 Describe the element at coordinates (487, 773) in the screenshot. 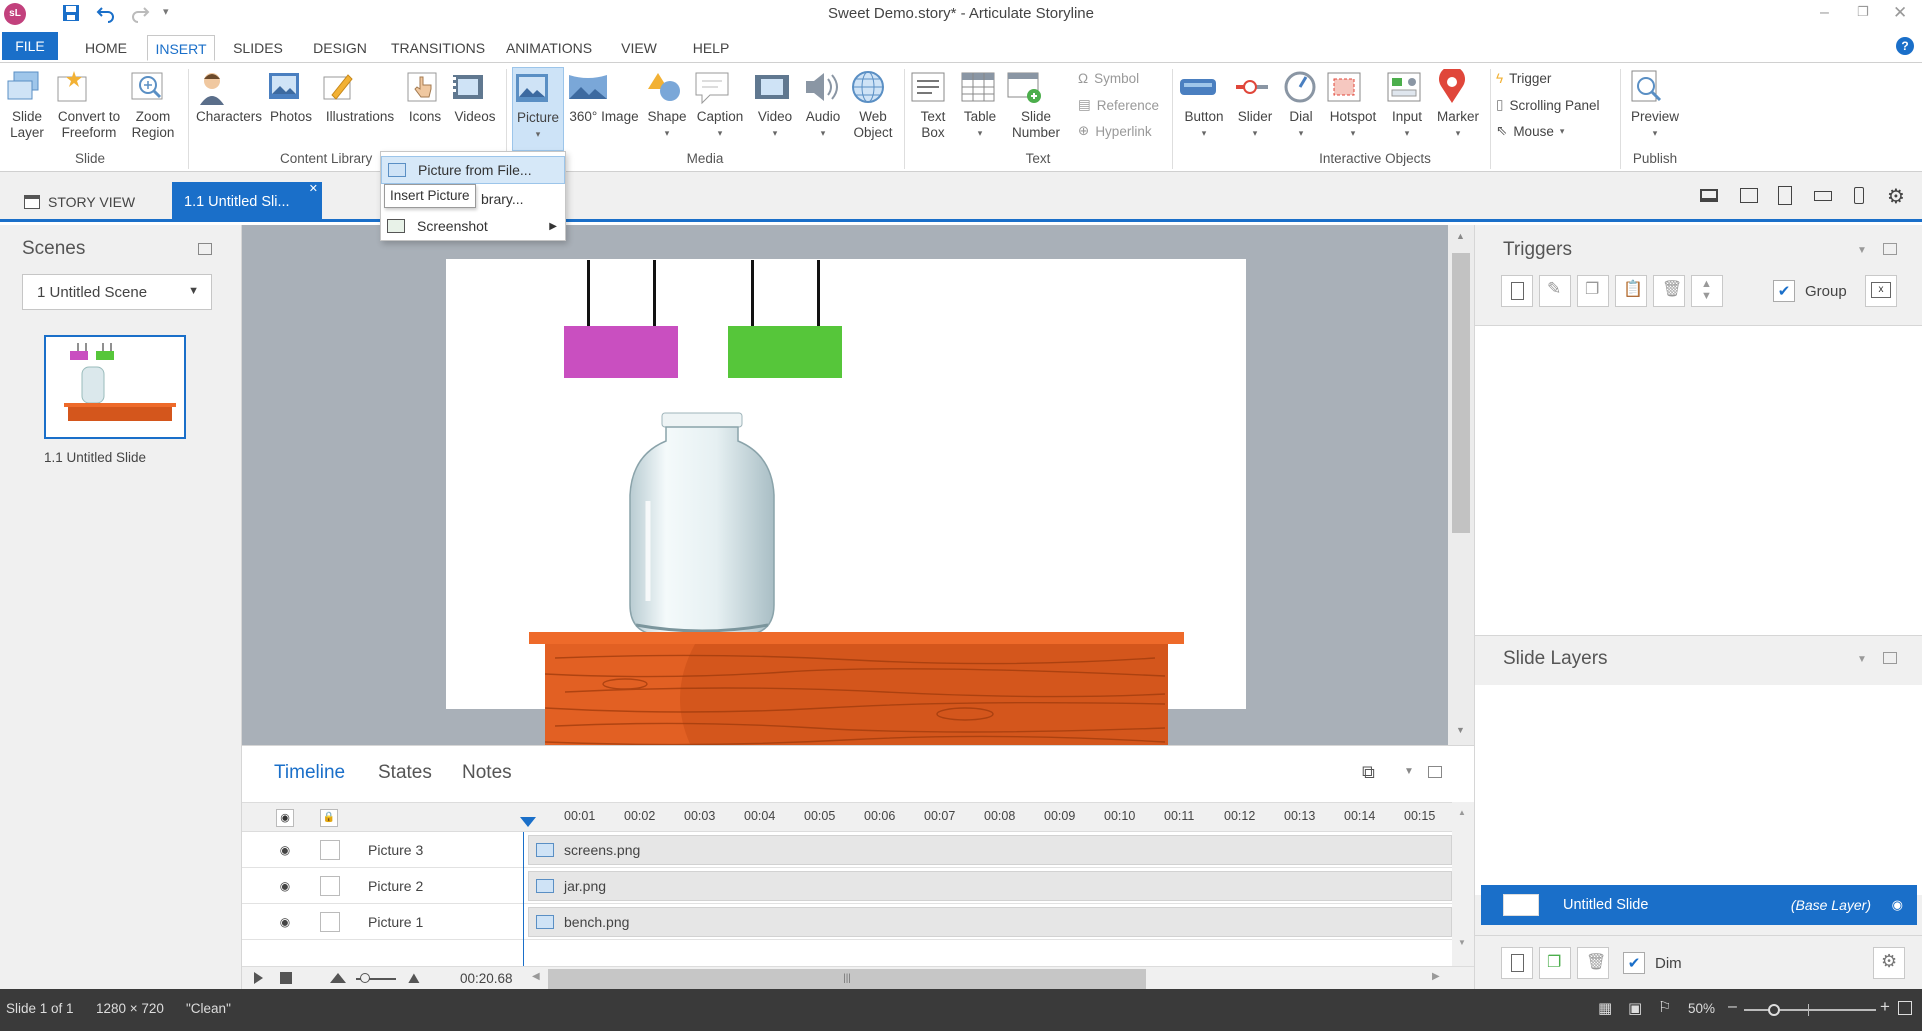

I see `tab-notes: Notes` at that location.